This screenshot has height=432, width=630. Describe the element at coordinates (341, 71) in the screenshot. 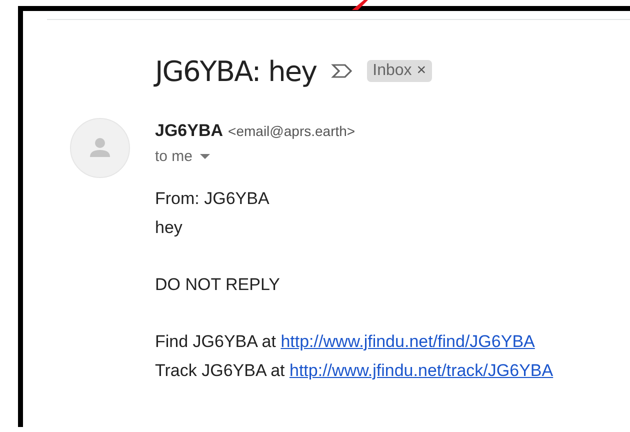

I see `importance-marker-icon` at that location.